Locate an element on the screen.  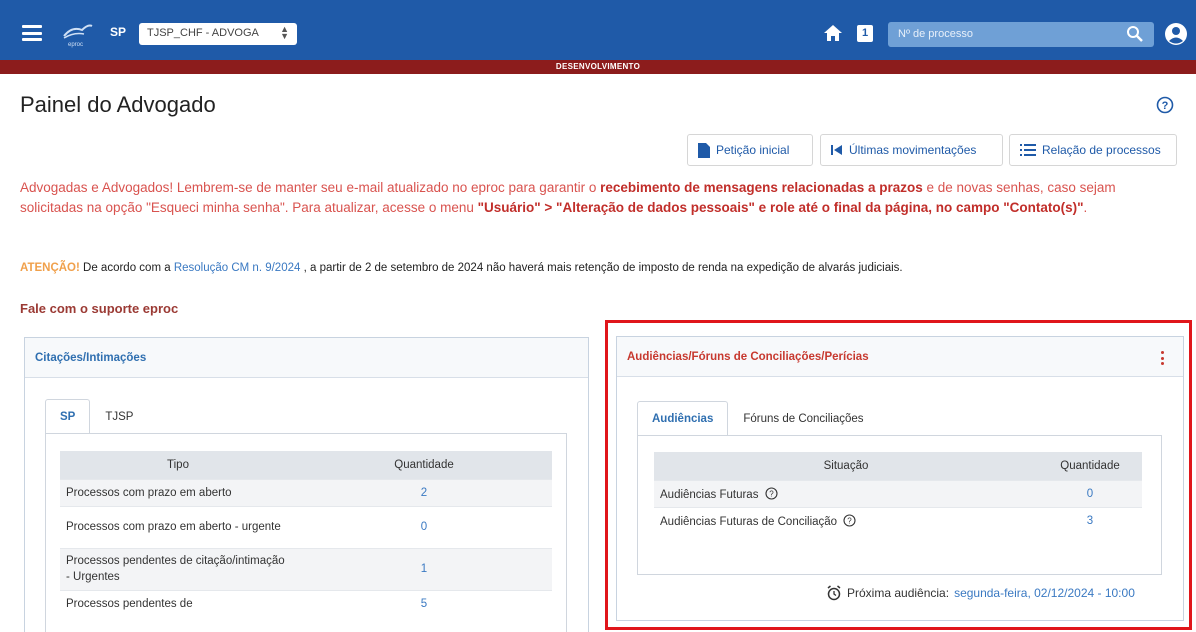
home-icon is located at coordinates (833, 33).